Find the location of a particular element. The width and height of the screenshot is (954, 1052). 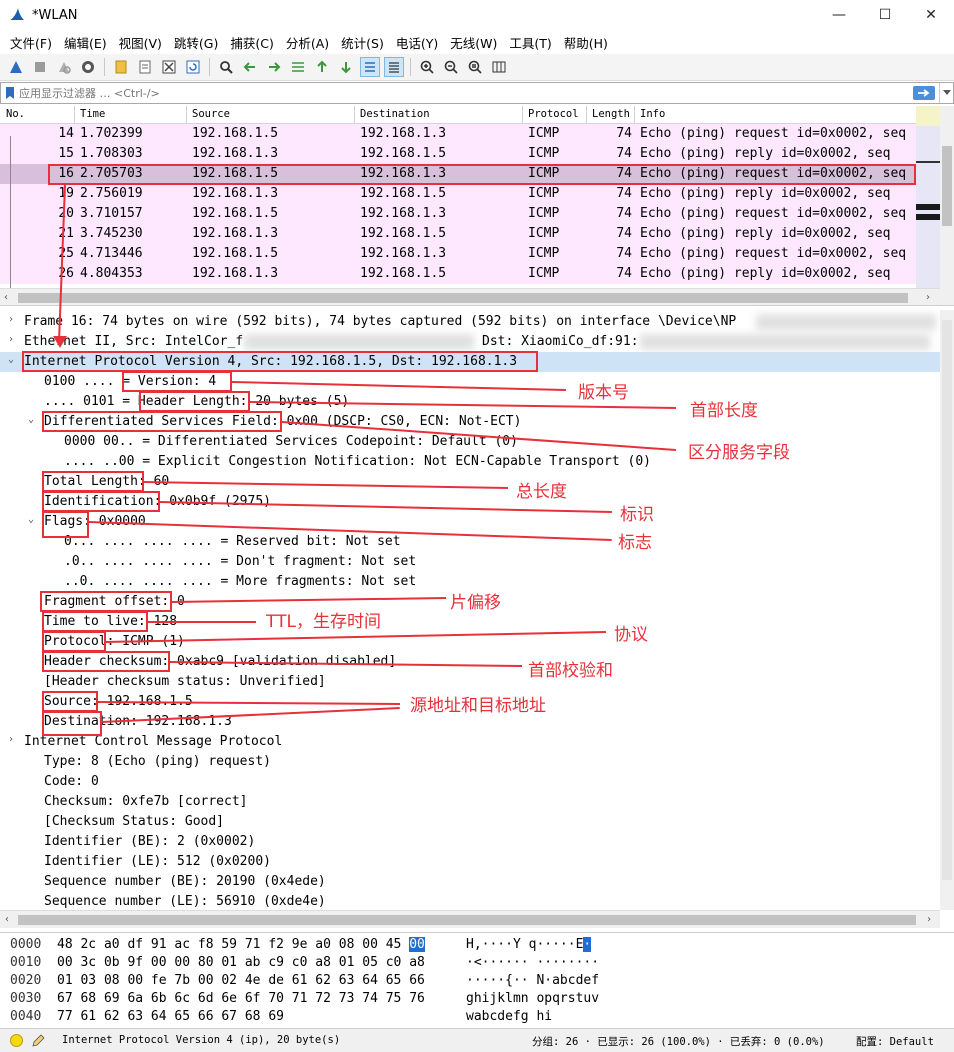

expert-info-icon is located at coordinates (16, 1040).